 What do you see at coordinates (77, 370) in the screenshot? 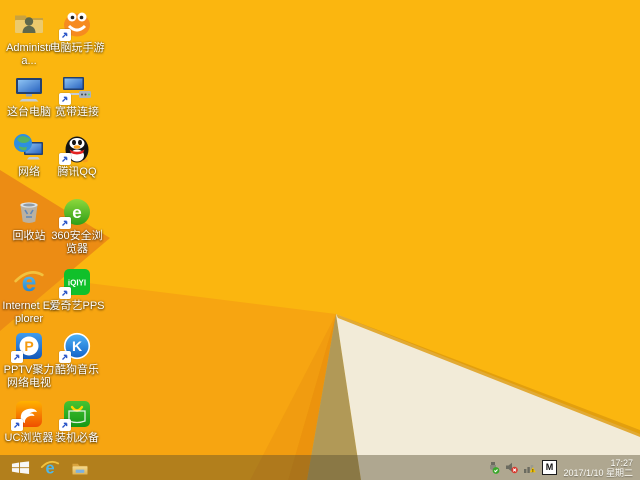
I see `icon-label: 酷狗音乐` at bounding box center [77, 370].